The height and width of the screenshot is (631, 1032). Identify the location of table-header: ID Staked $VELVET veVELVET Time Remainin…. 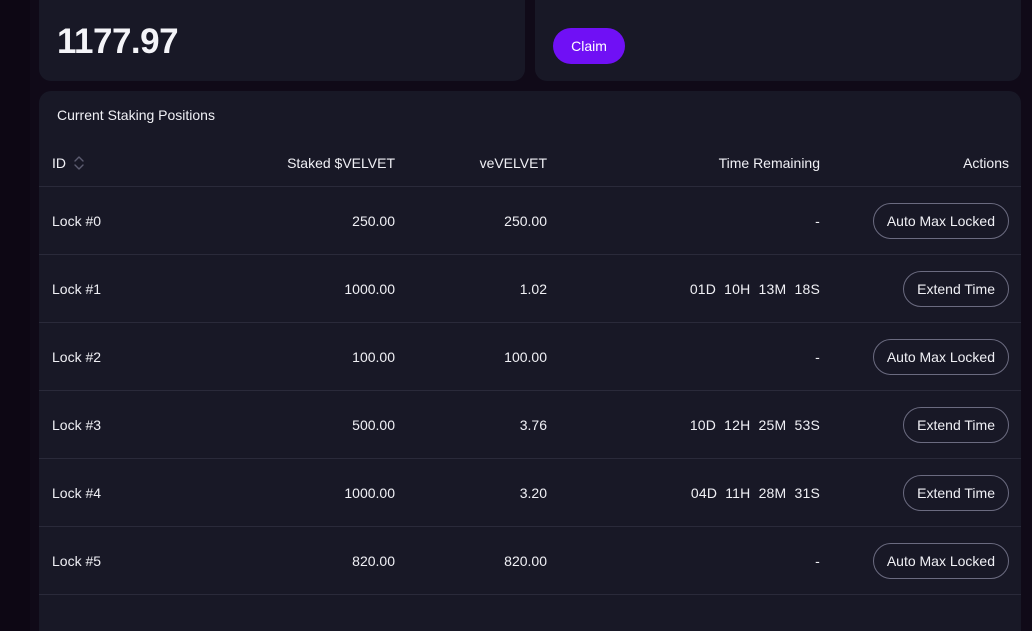
(530, 163).